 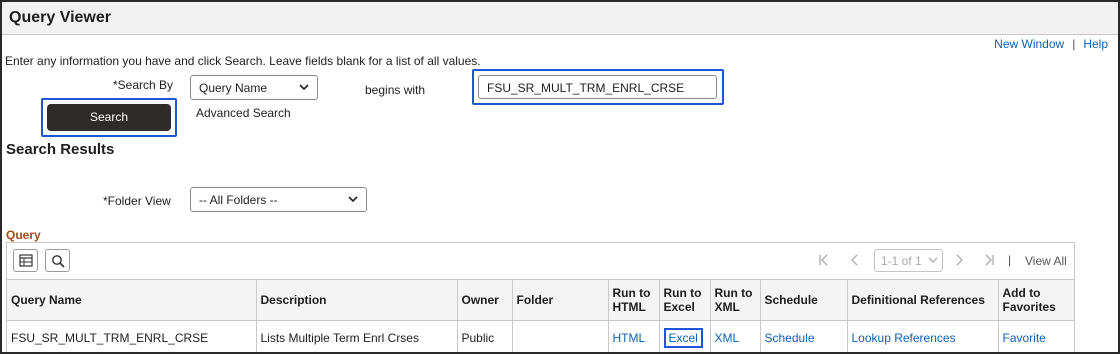 I want to click on col-favorites-line2: Favorites, so click(x=1029, y=307).